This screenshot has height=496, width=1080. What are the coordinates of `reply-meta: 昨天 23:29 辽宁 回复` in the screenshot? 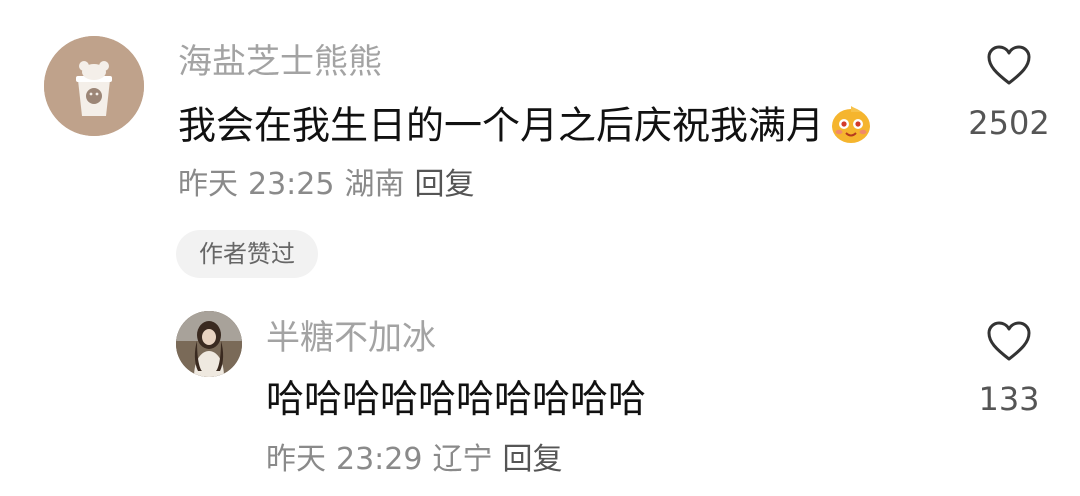 It's located at (419, 460).